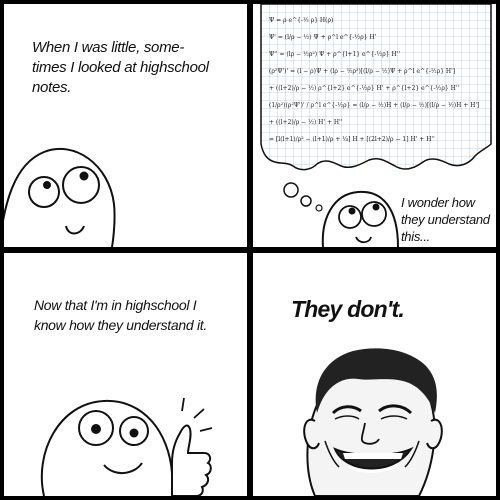  Describe the element at coordinates (126, 446) in the screenshot. I see `derp-face-thumbs-up` at that location.